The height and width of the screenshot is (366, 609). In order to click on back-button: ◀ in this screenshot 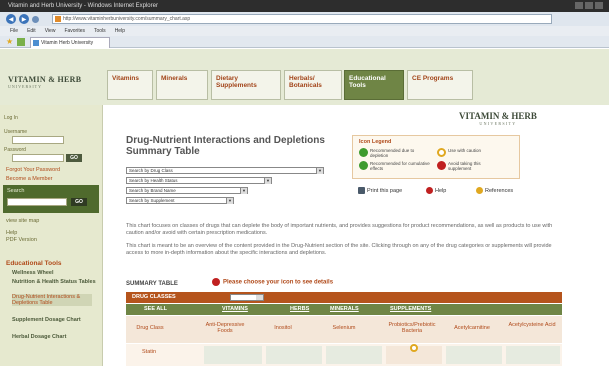, I will do `click(11, 19)`.